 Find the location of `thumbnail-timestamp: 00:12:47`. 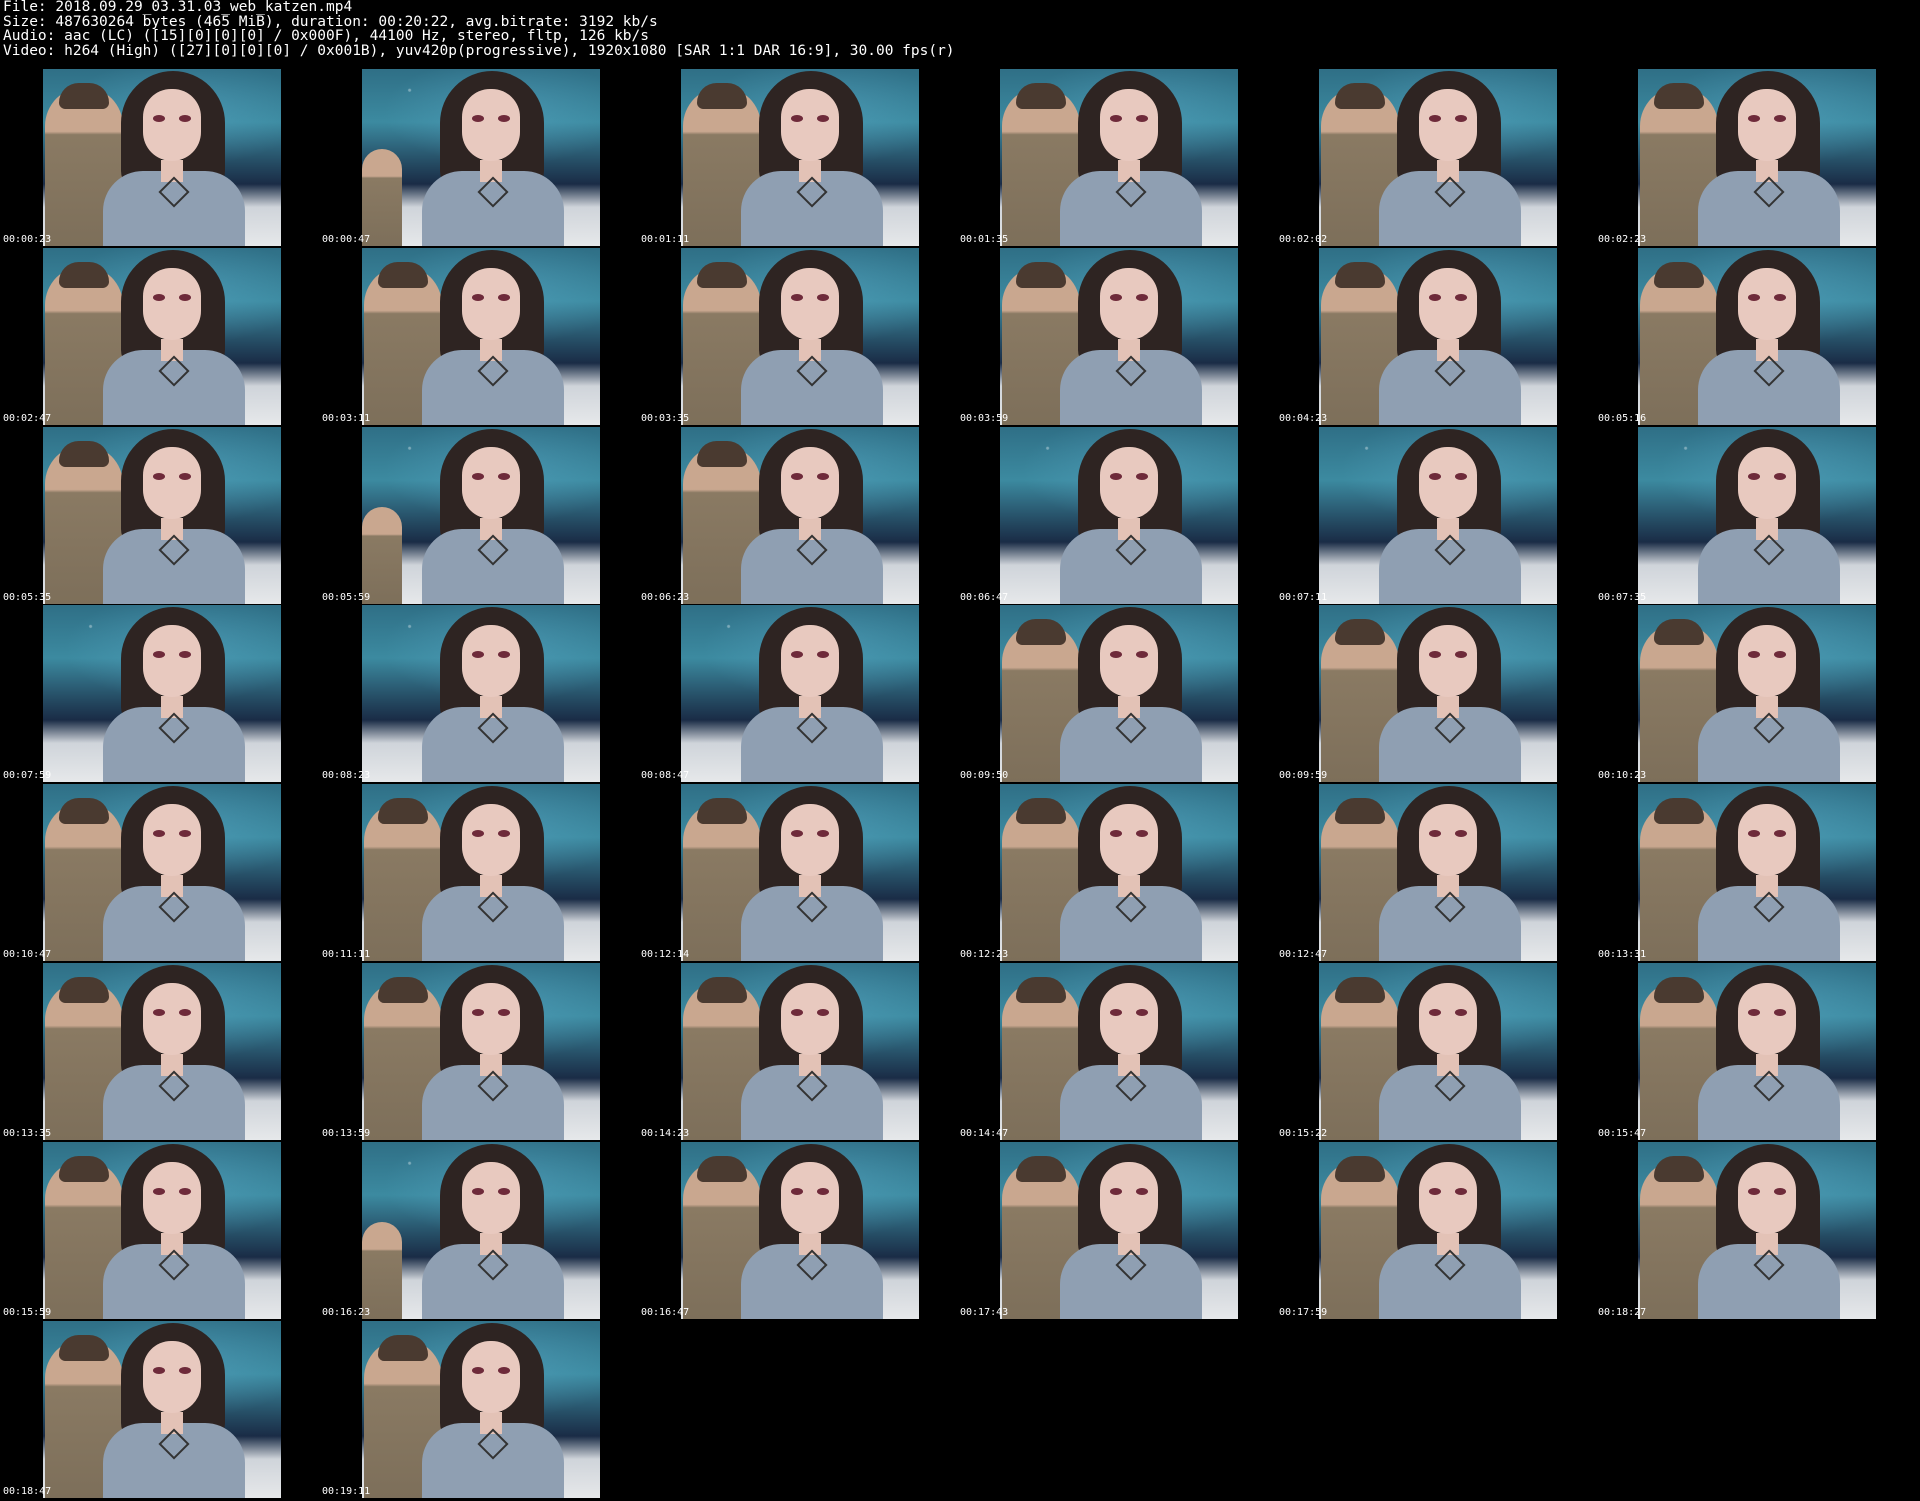

thumbnail-timestamp: 00:12:47 is located at coordinates (1303, 955).